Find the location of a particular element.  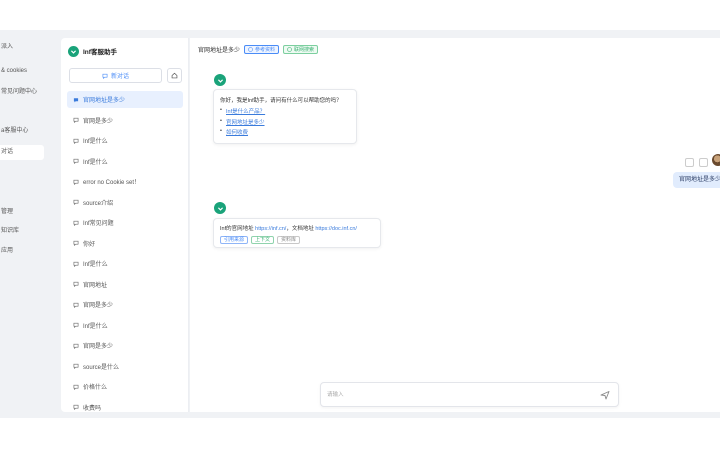

session-title: 收费吗 is located at coordinates (92, 408).